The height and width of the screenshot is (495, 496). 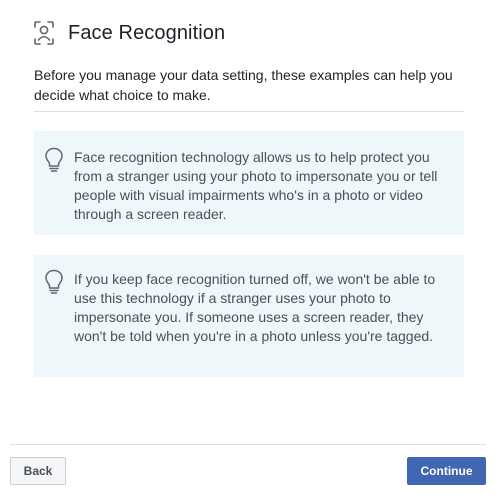 What do you see at coordinates (38, 471) in the screenshot?
I see `back-button: Back` at bounding box center [38, 471].